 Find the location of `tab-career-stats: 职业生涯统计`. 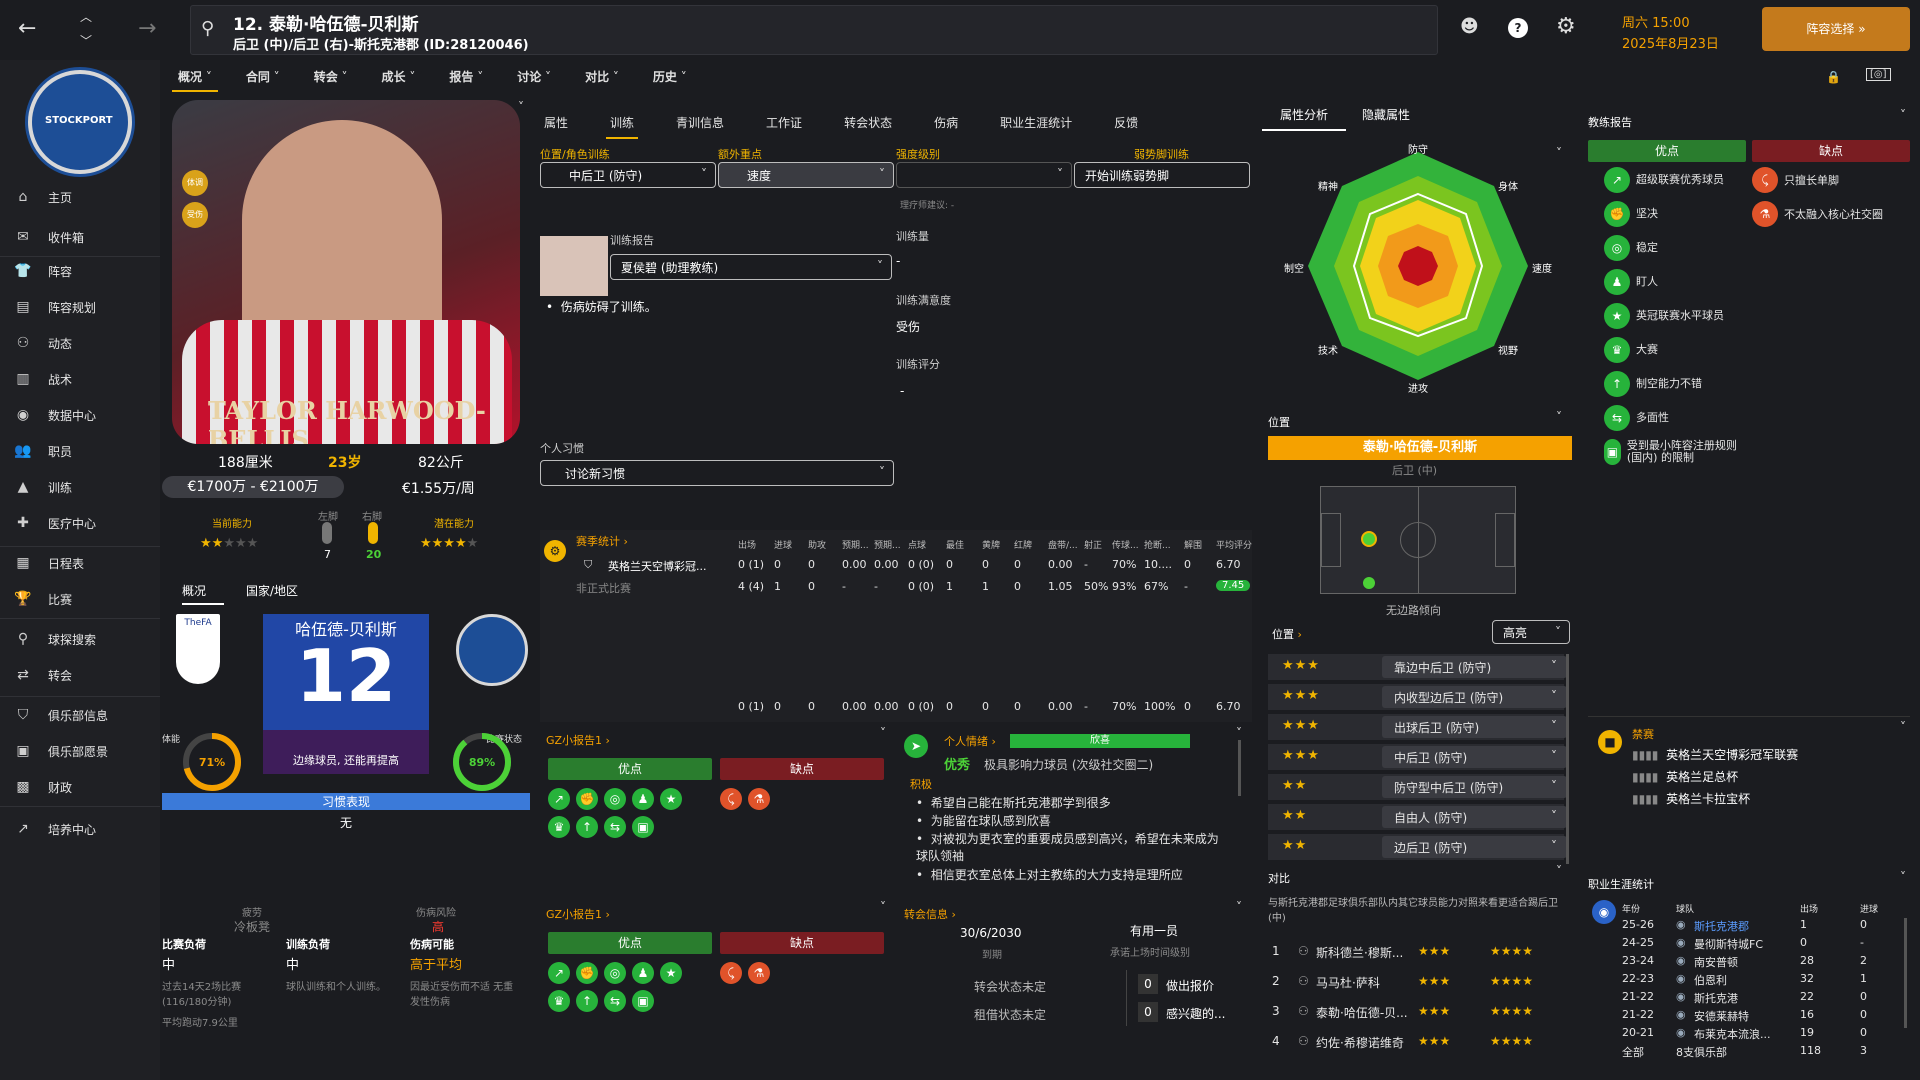

tab-career-stats: 职业生涯统计 is located at coordinates (1036, 123).